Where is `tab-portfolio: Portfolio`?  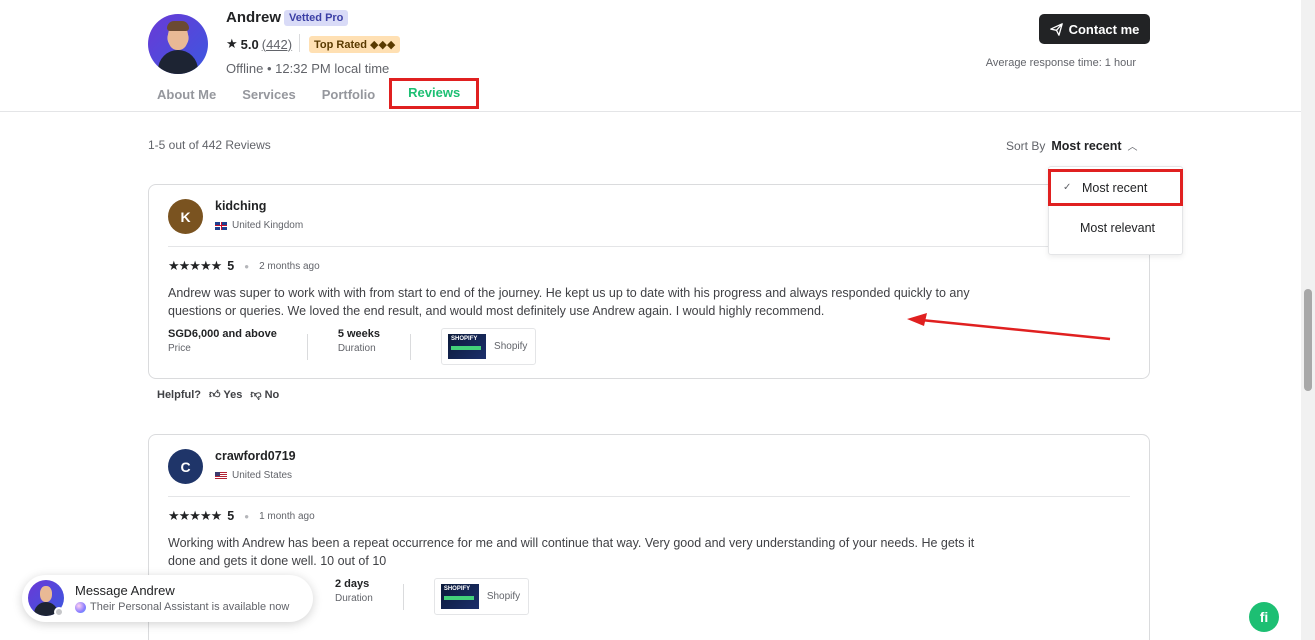
tab-portfolio: Portfolio is located at coordinates (348, 94).